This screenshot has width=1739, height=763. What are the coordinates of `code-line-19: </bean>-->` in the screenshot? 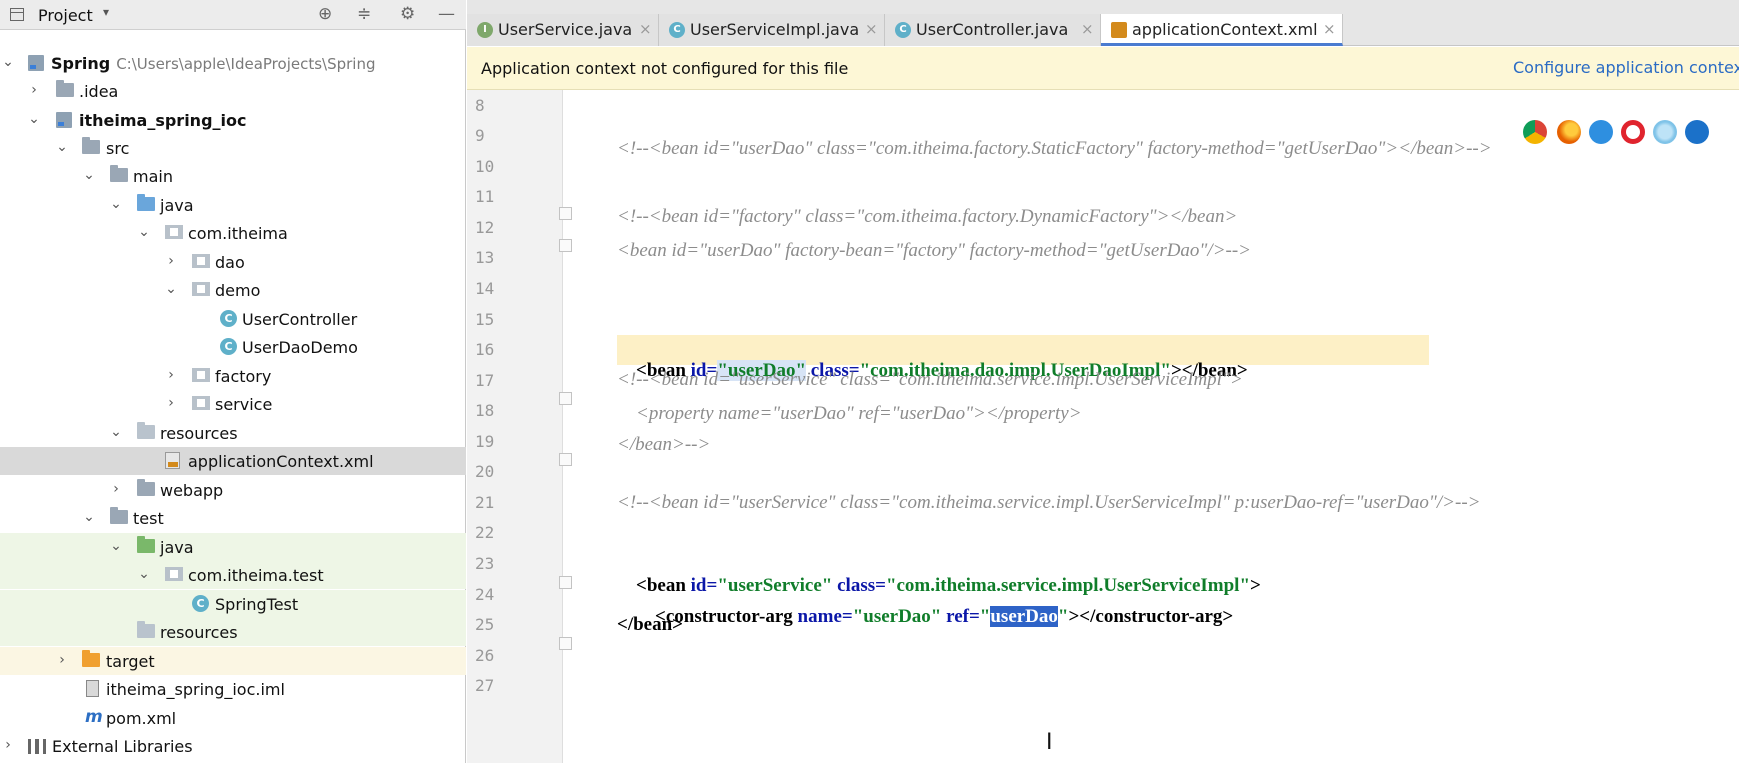 It's located at (664, 444).